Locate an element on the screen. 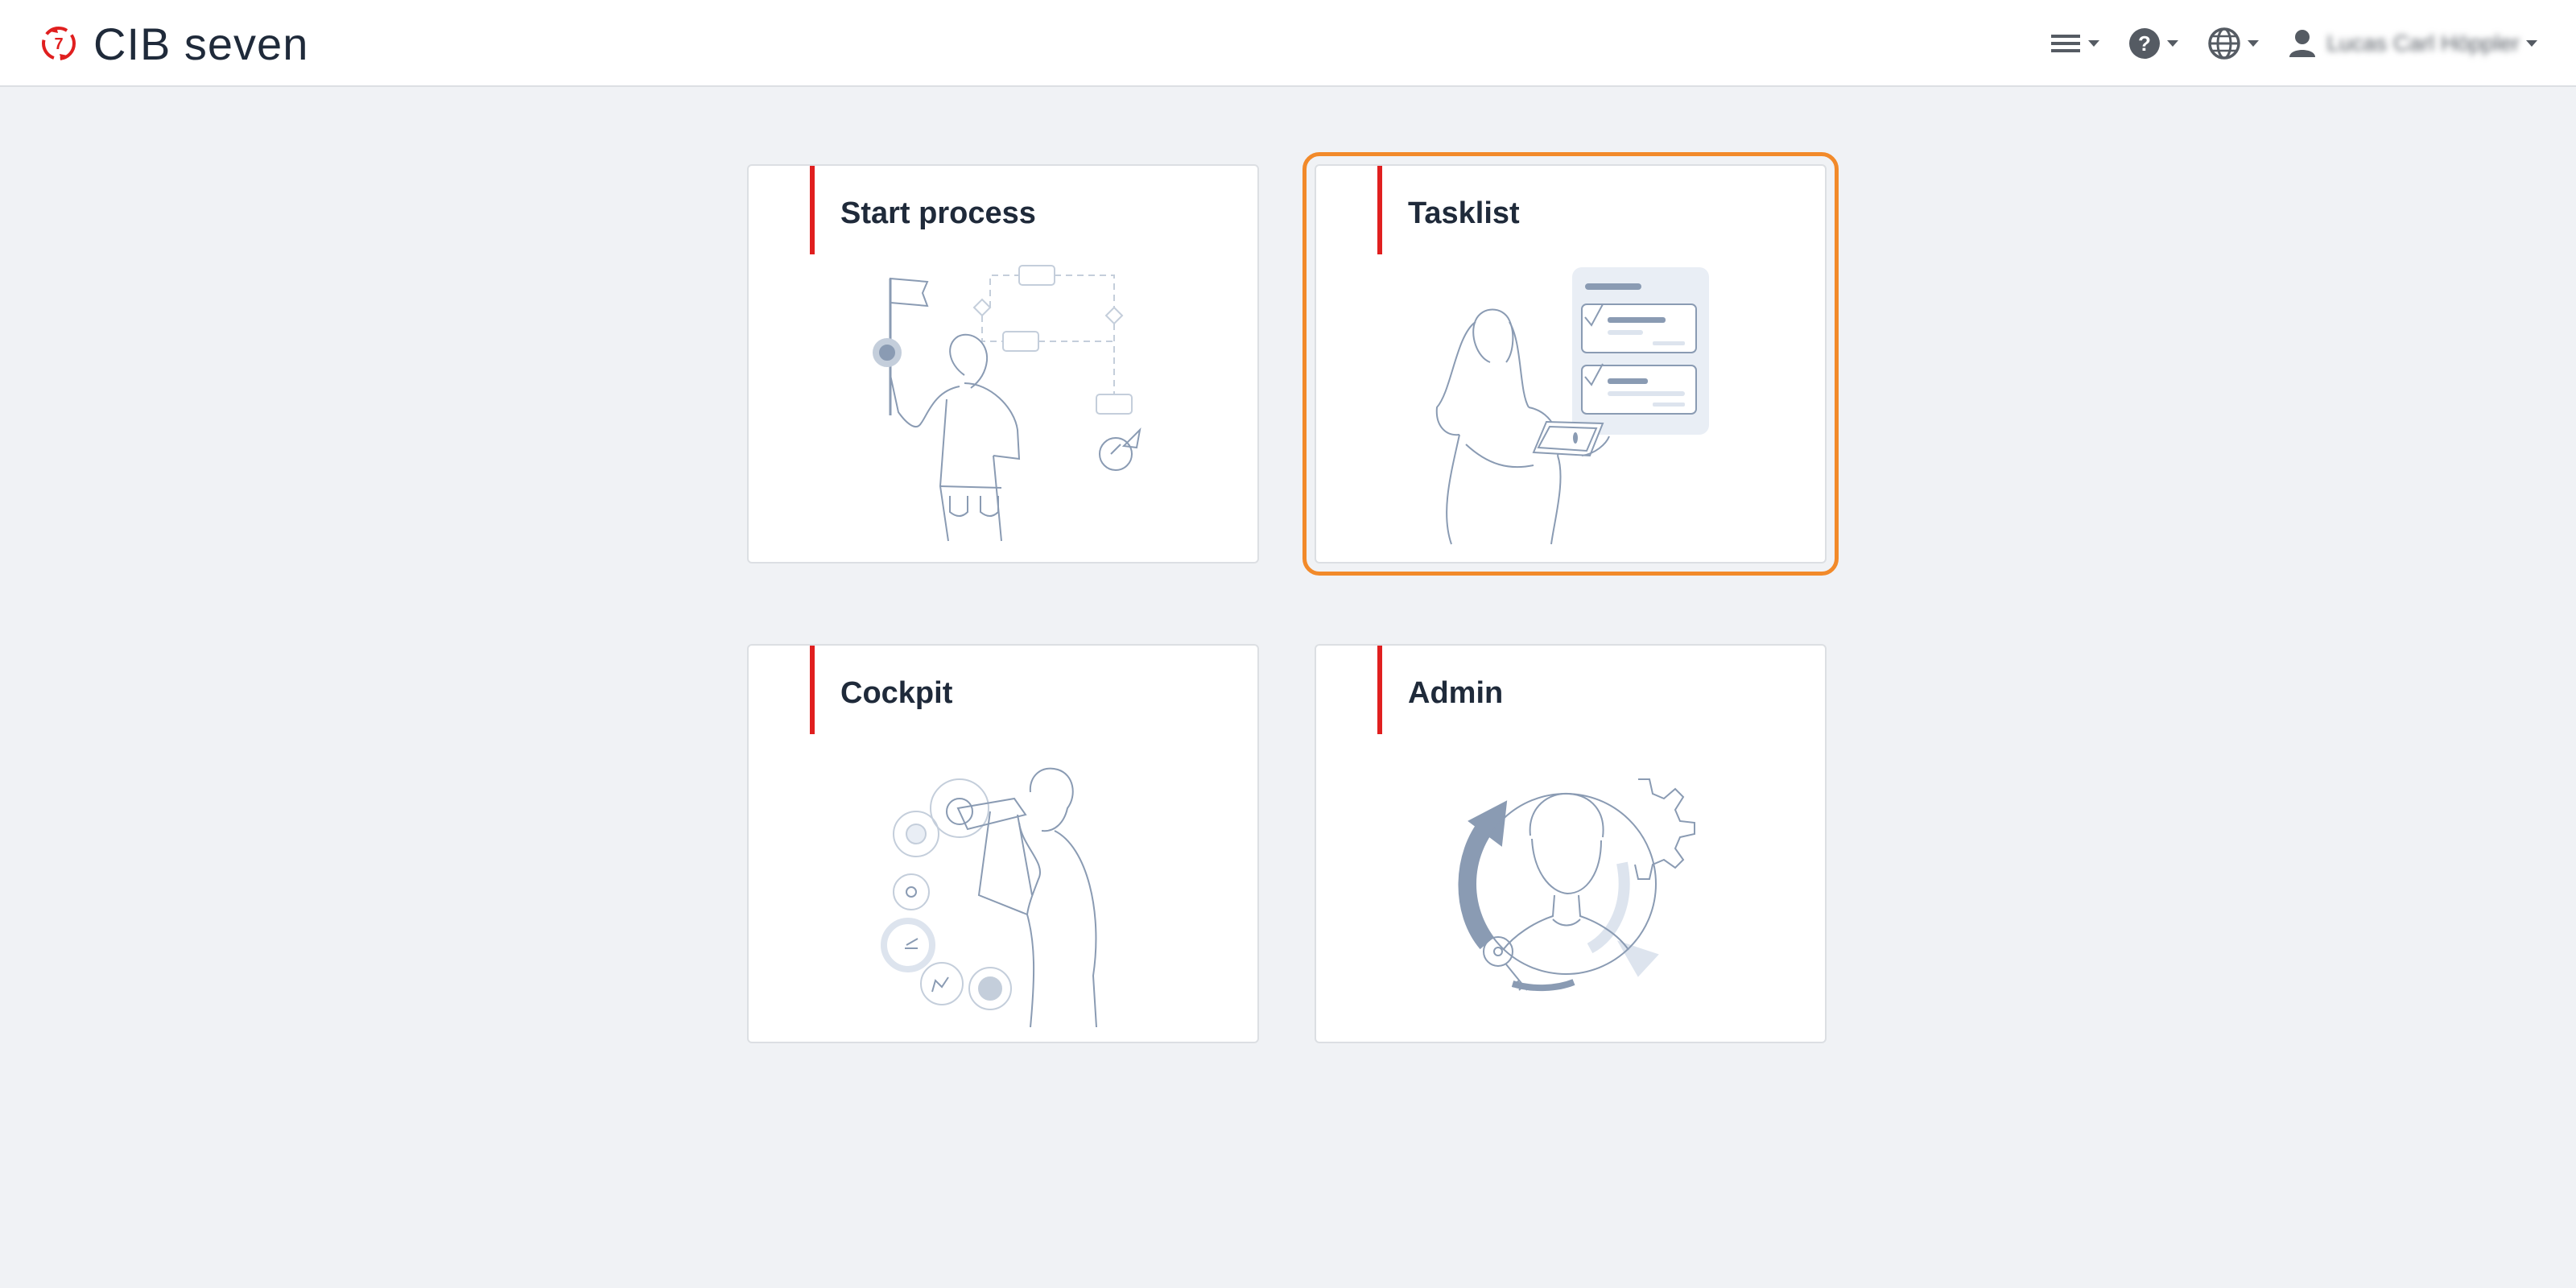  menu-dropdown is located at coordinates (2075, 43).